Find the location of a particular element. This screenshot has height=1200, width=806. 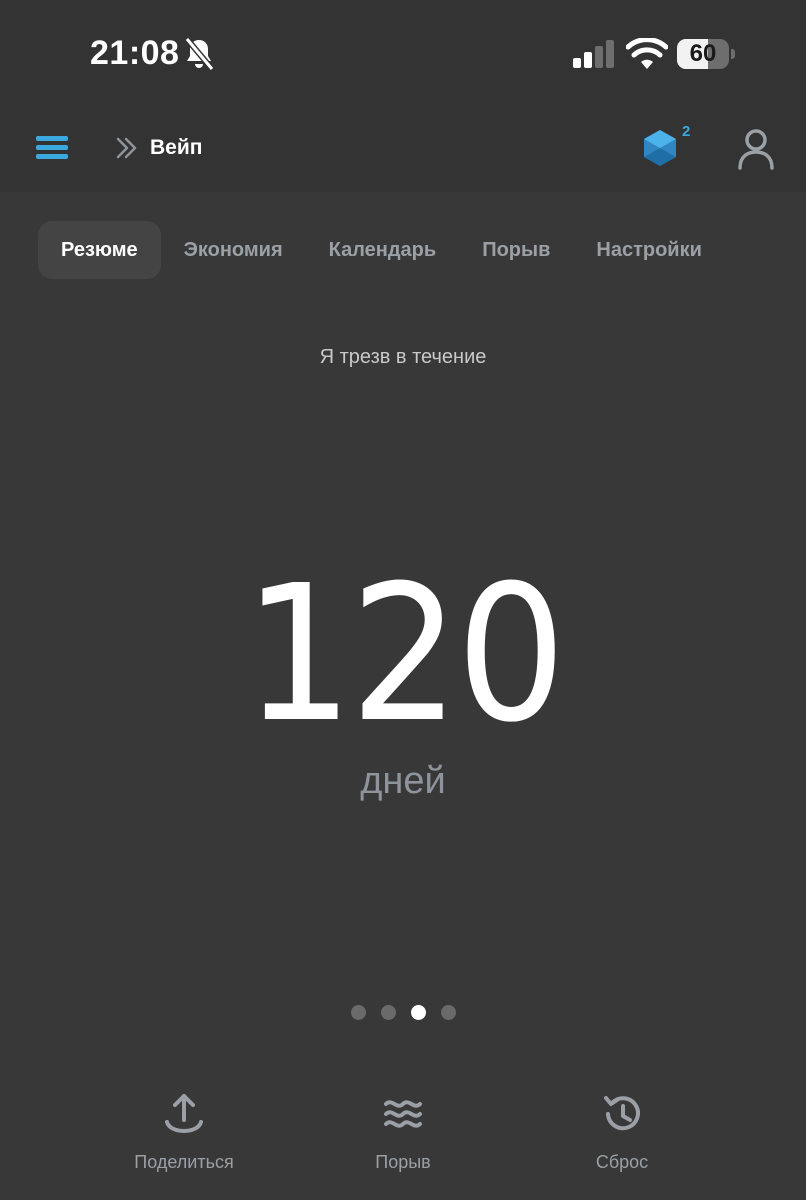

cube-icon is located at coordinates (660, 148).